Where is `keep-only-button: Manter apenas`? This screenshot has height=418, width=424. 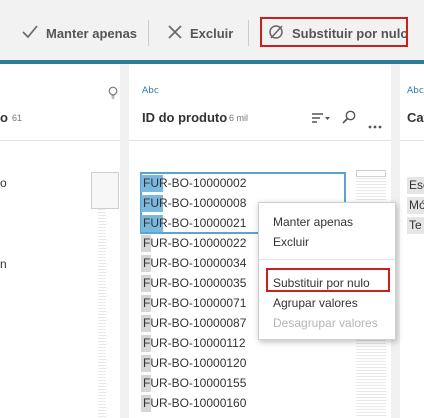
keep-only-button: Manter apenas is located at coordinates (79, 33).